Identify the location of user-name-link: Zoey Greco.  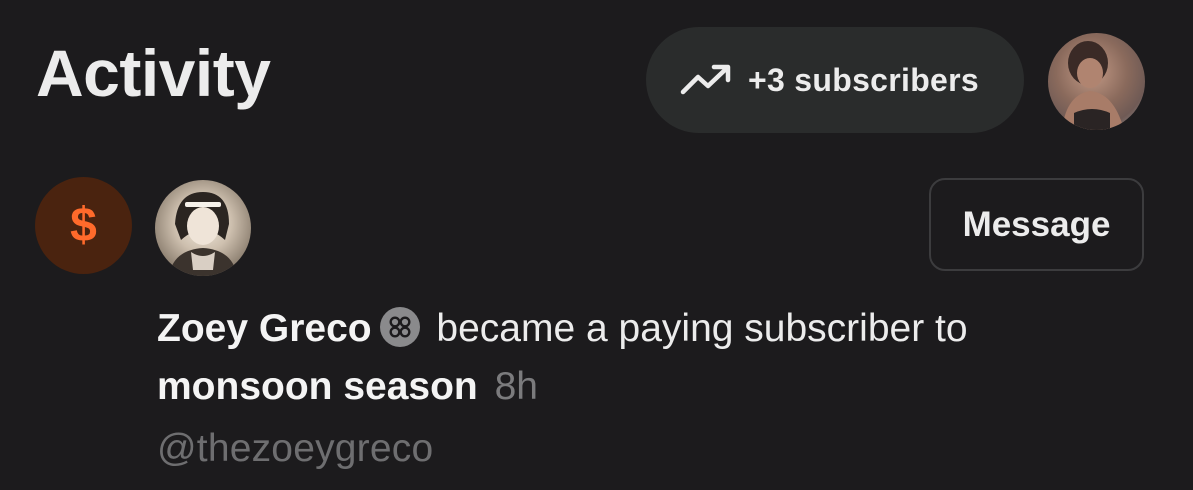
(264, 328).